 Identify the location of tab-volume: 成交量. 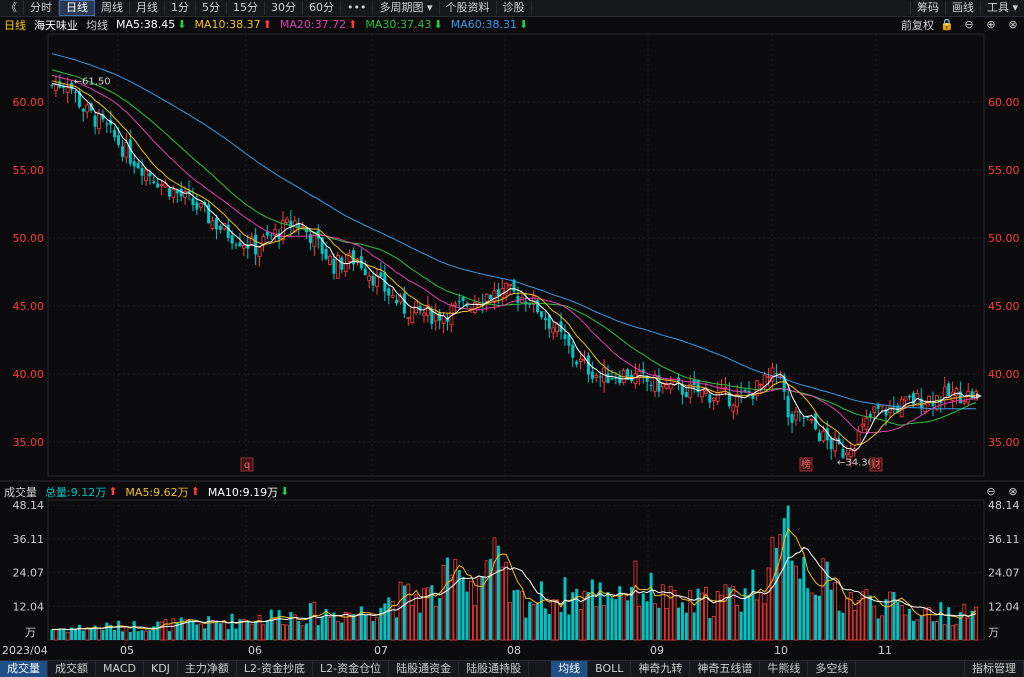
(24, 669).